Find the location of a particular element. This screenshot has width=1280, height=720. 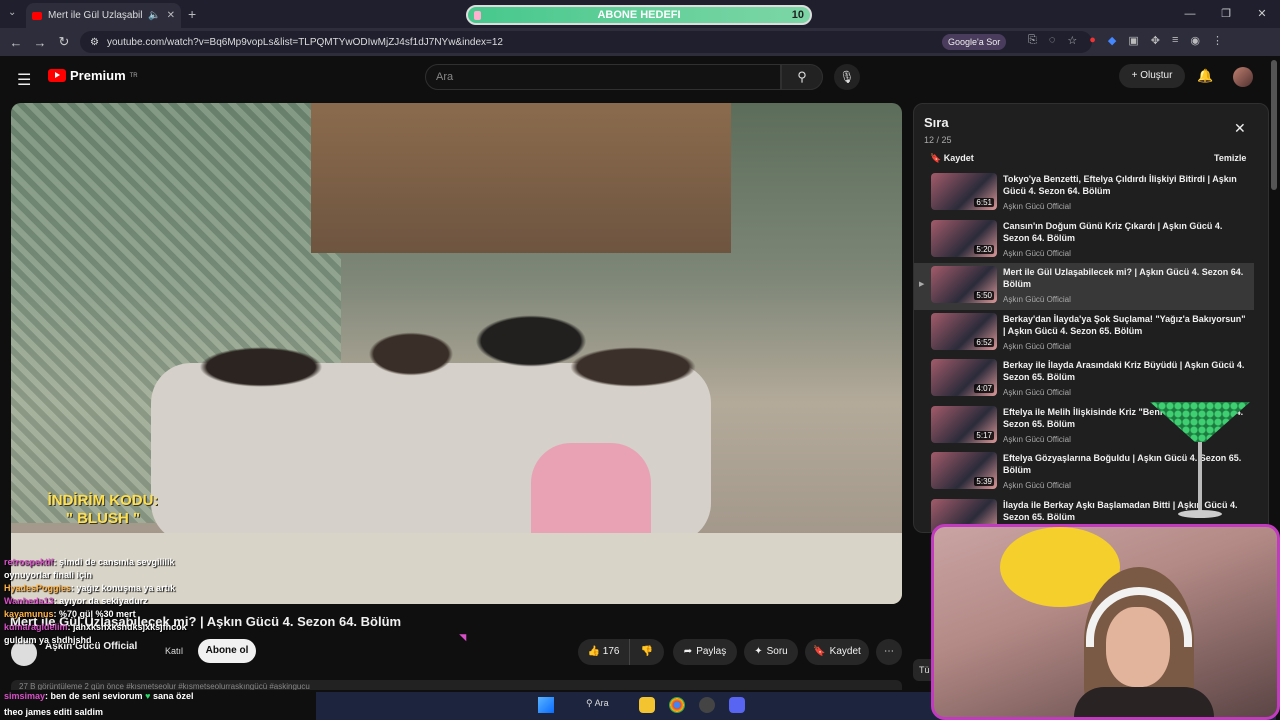

google-ask-button: Google'a Sor is located at coordinates (974, 42).